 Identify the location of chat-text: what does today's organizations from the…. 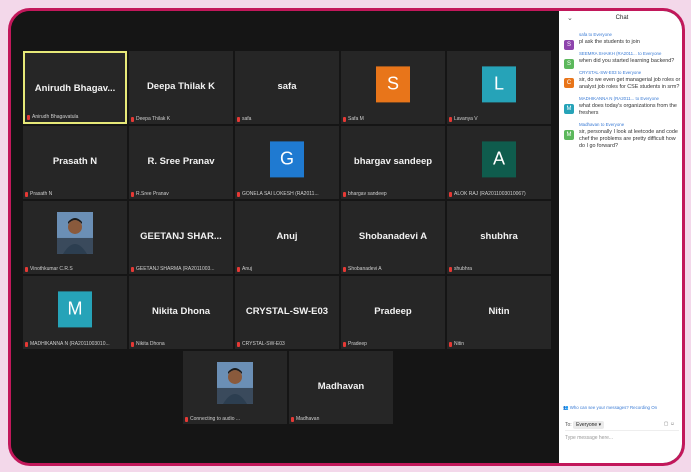
(628, 109).